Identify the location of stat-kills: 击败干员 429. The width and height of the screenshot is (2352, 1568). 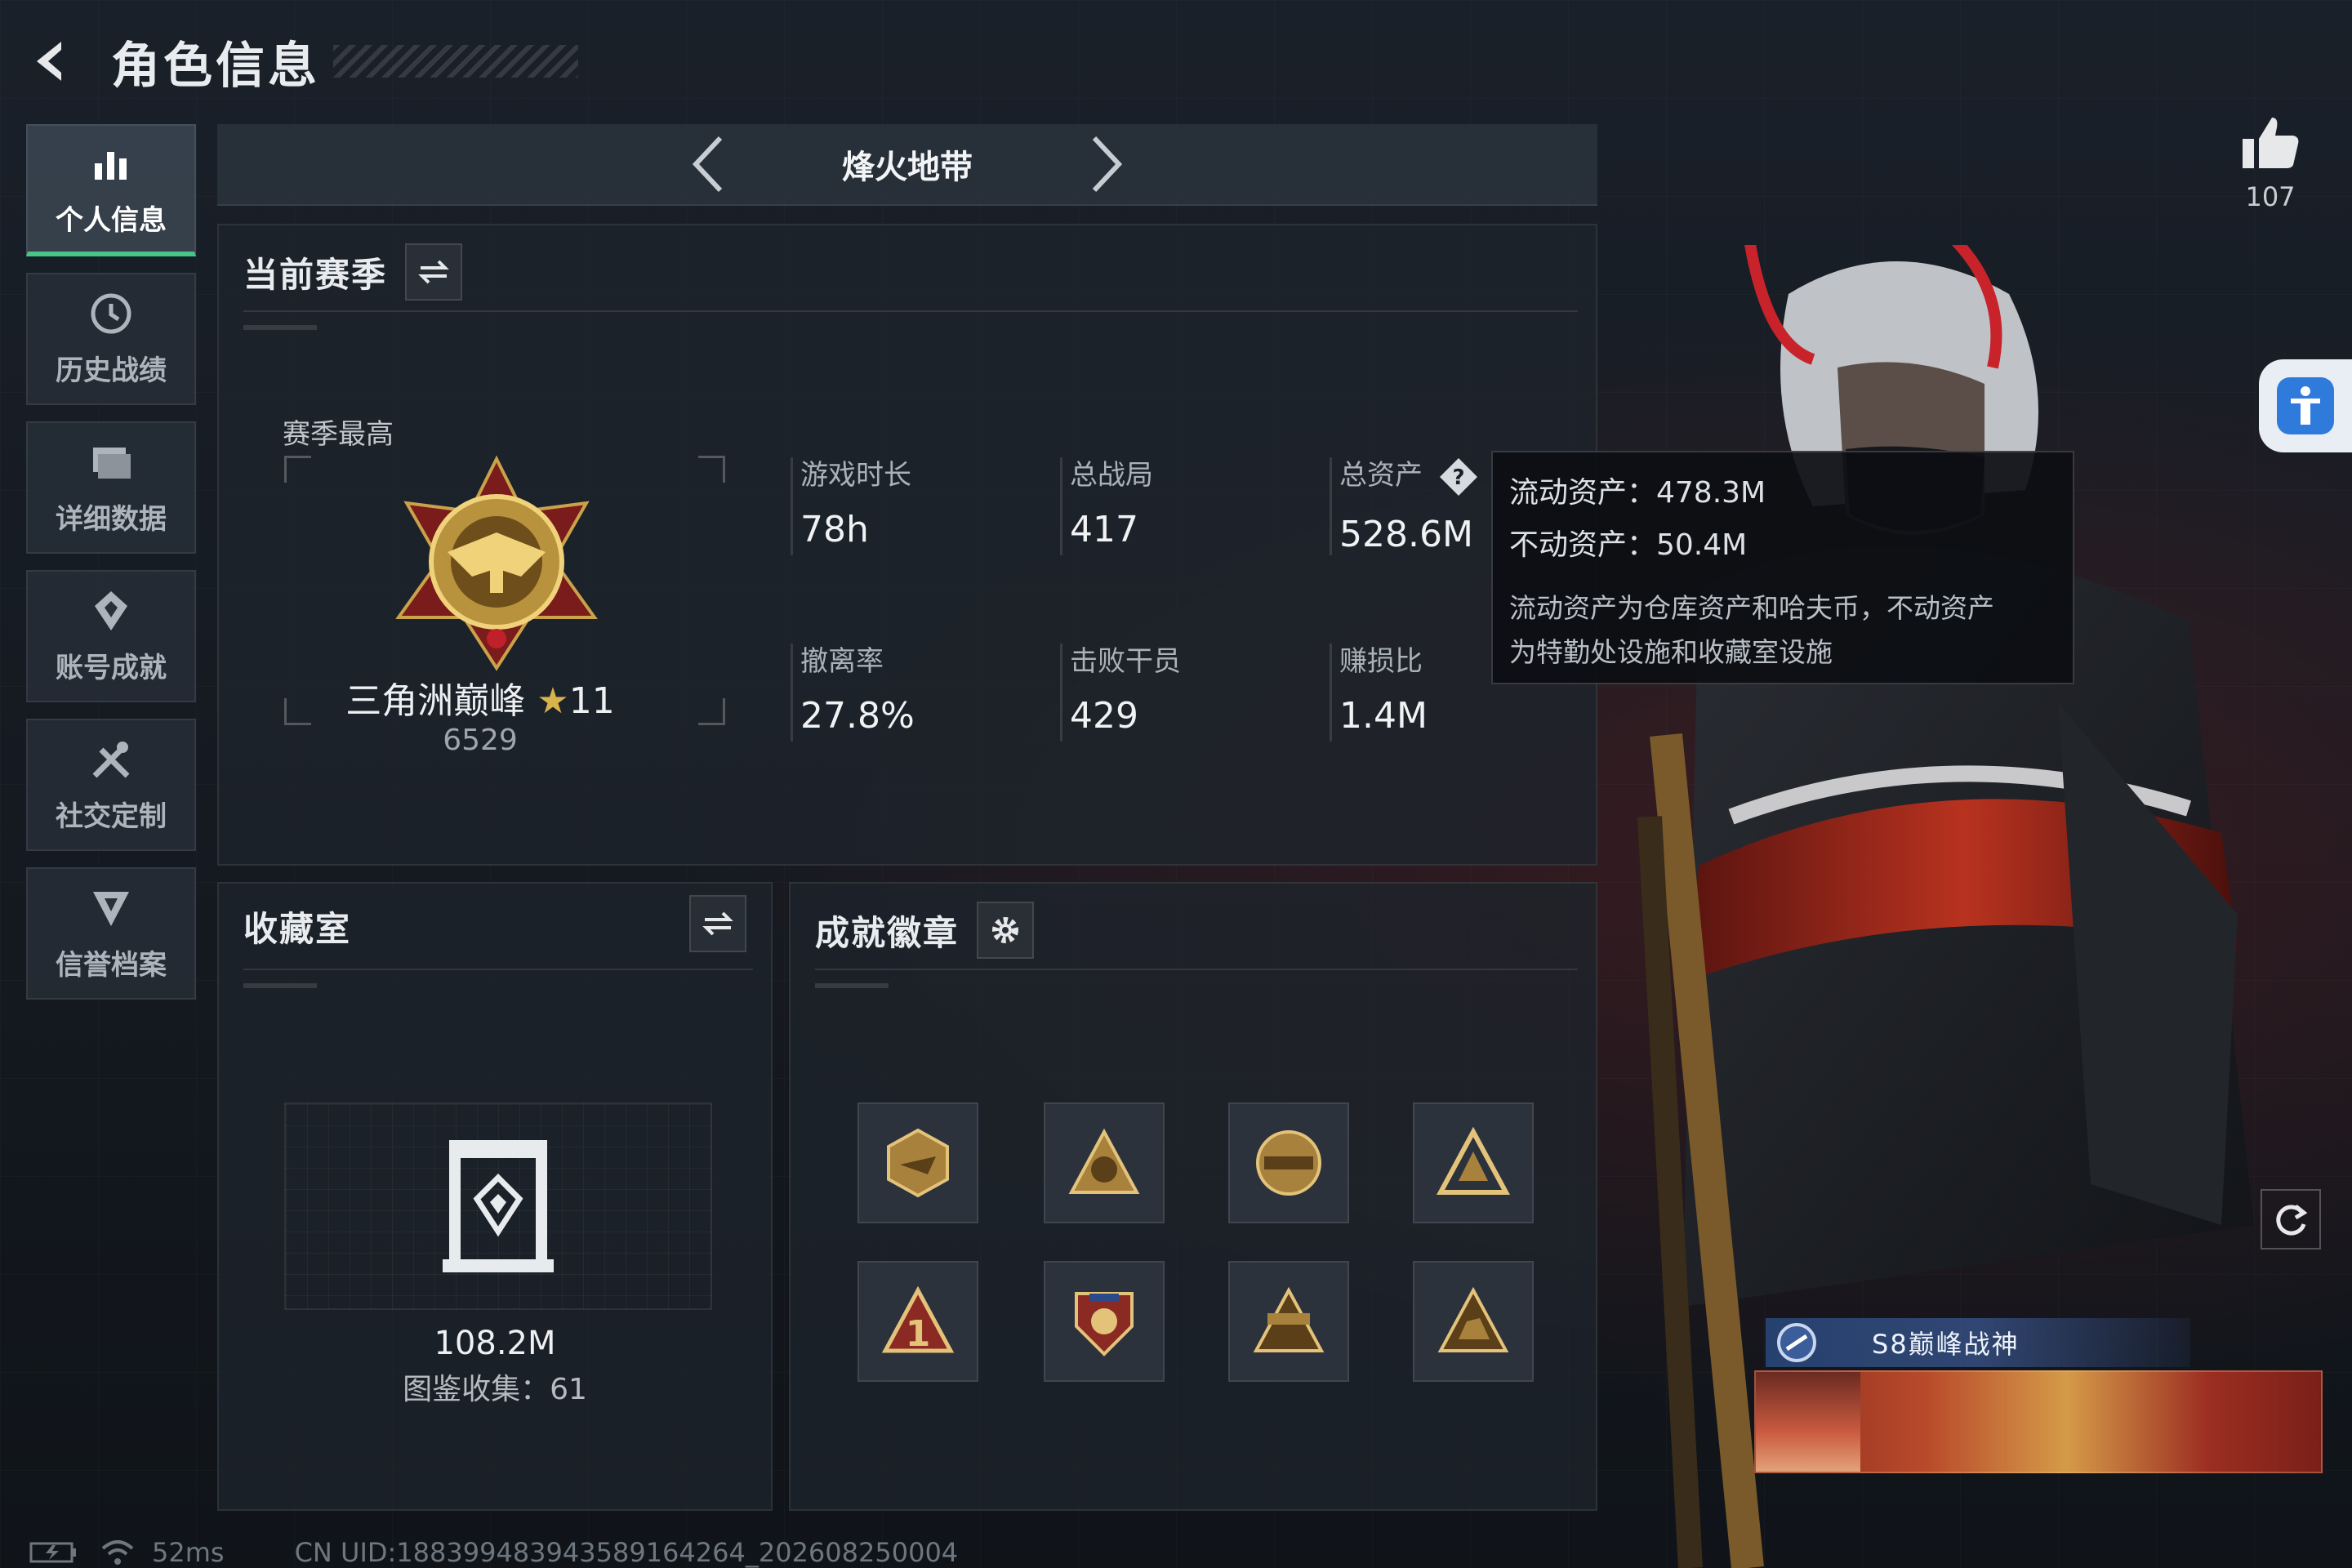
(1120, 690).